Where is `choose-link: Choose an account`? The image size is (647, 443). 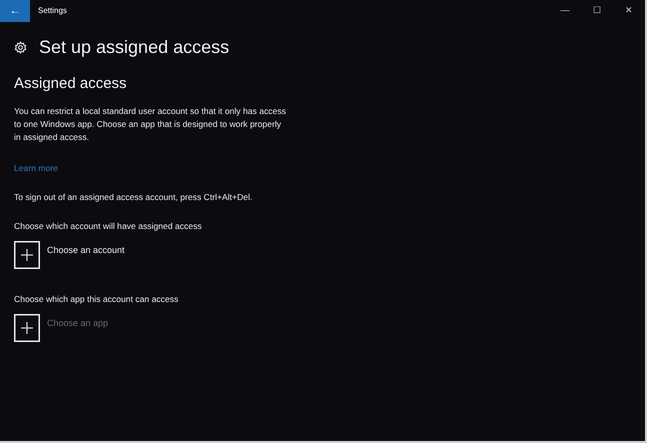
choose-link: Choose an account is located at coordinates (86, 251).